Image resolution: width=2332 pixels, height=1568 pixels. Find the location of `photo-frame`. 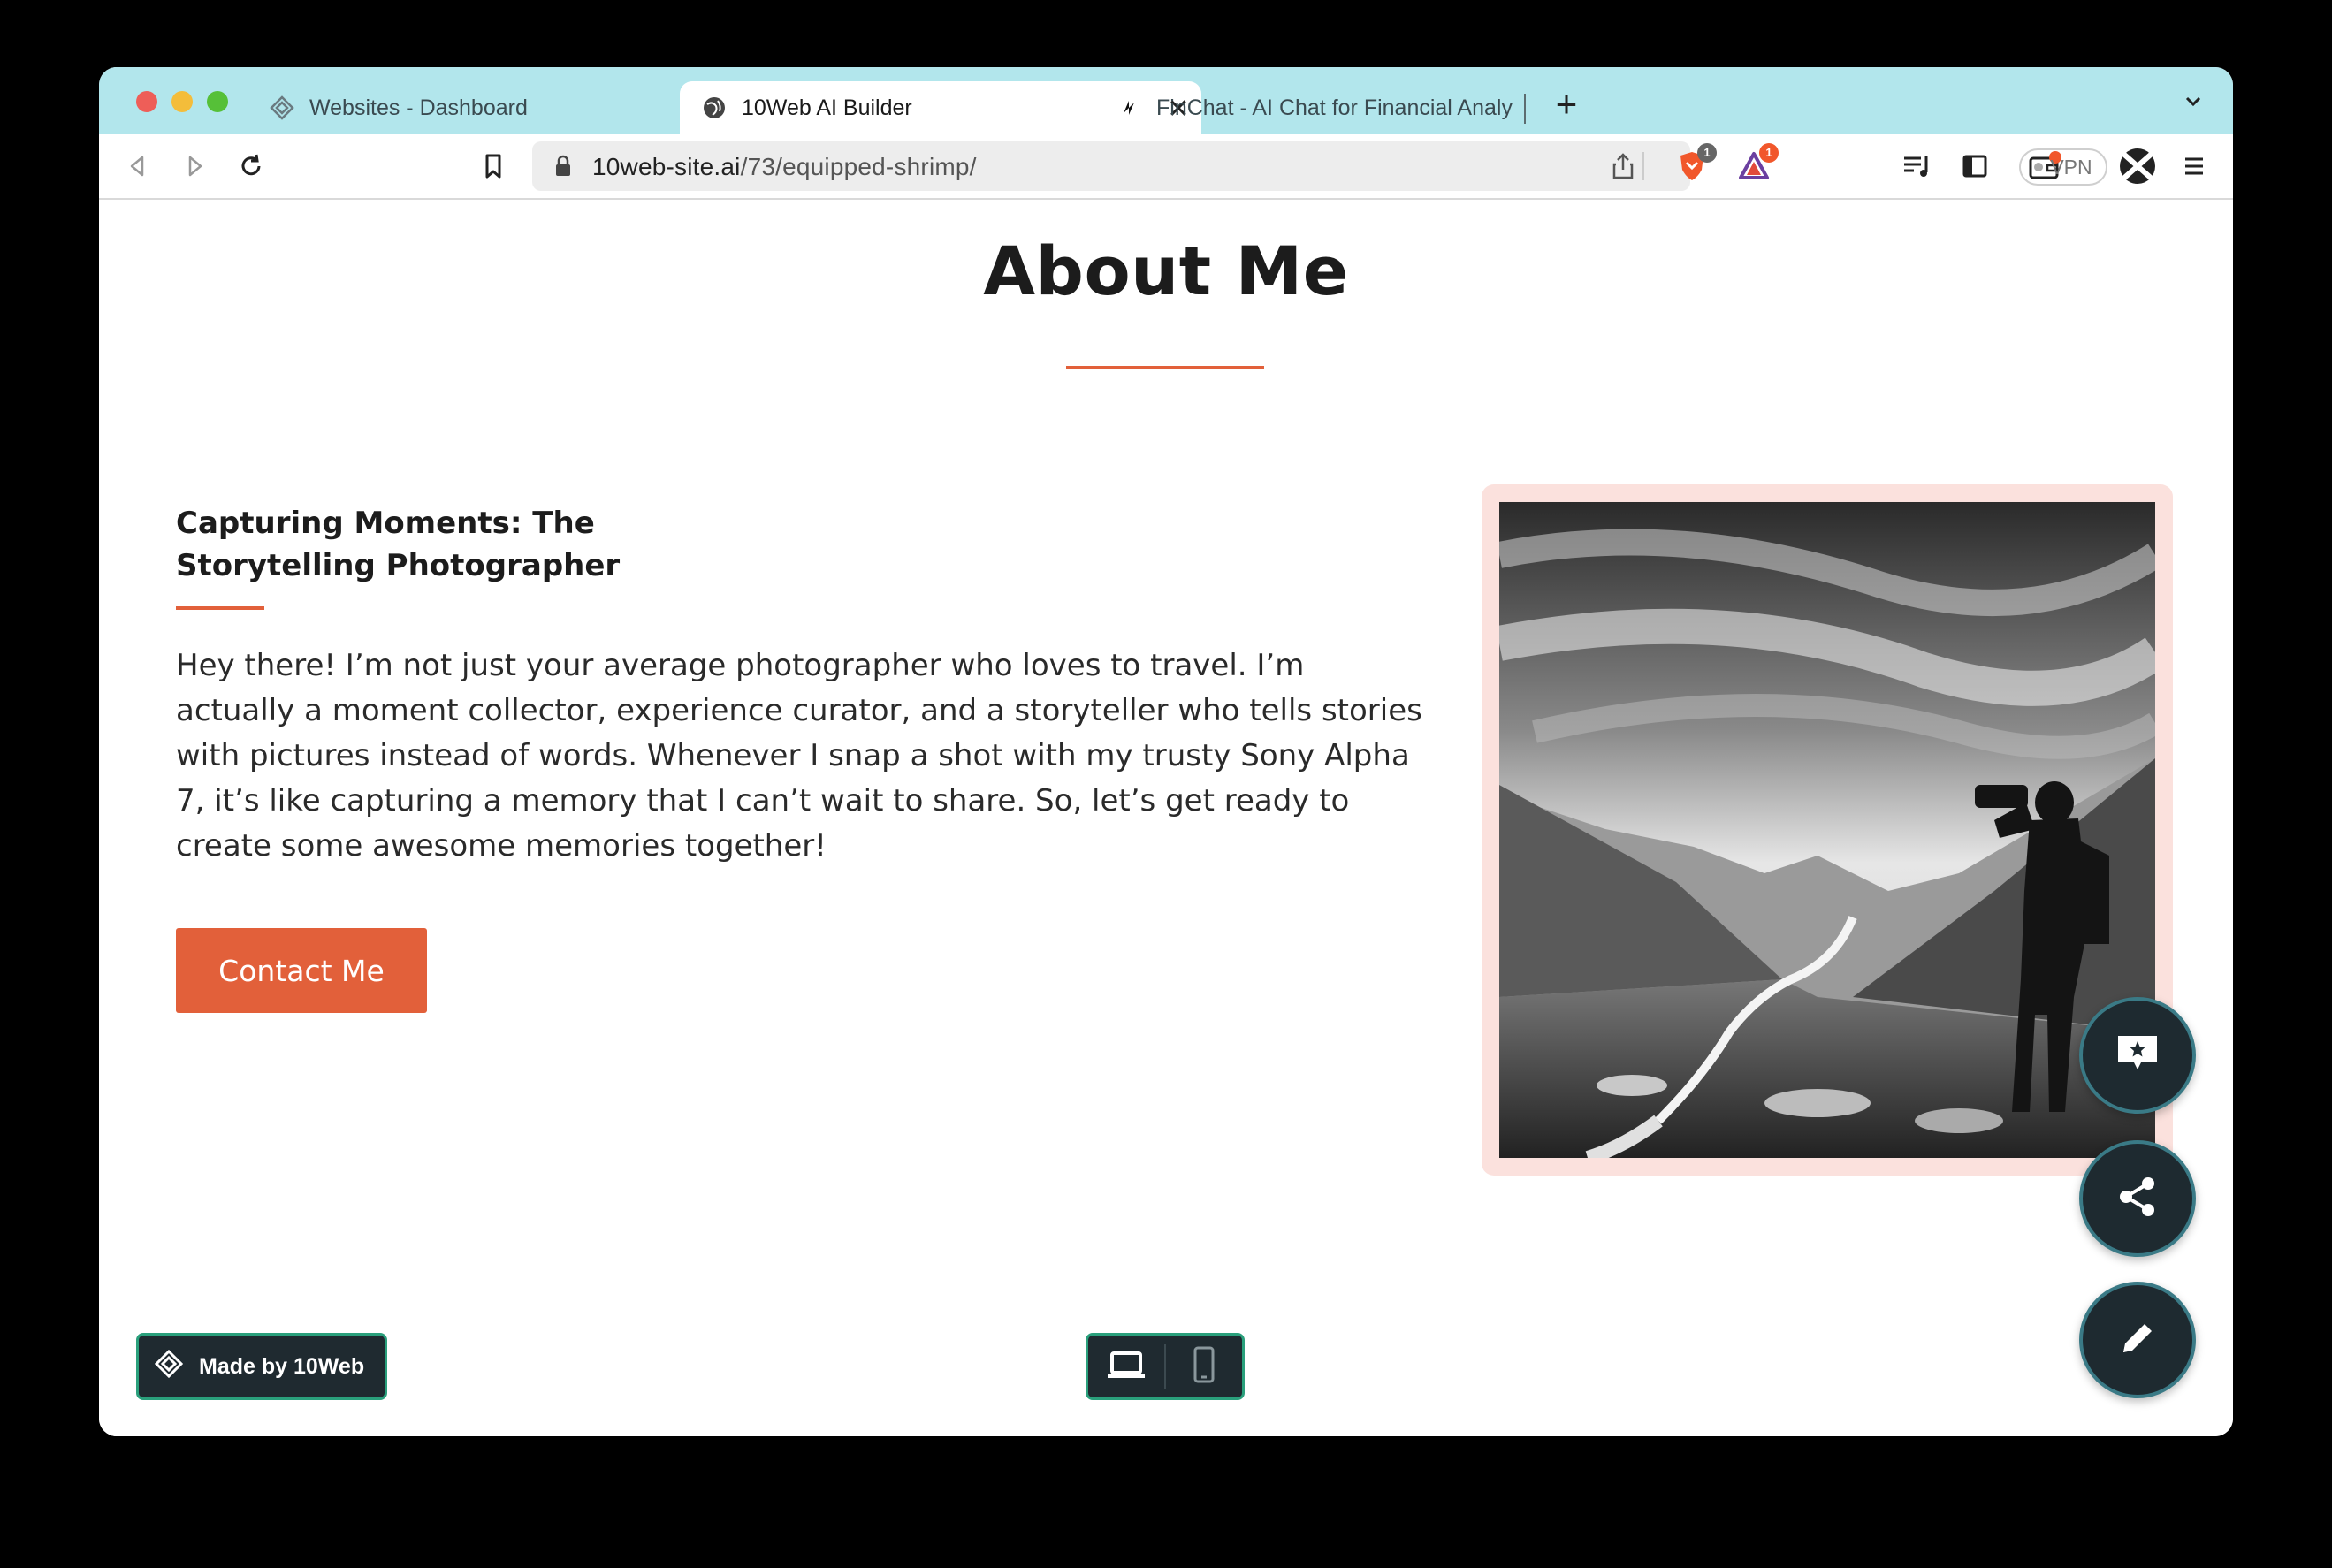

photo-frame is located at coordinates (1827, 830).